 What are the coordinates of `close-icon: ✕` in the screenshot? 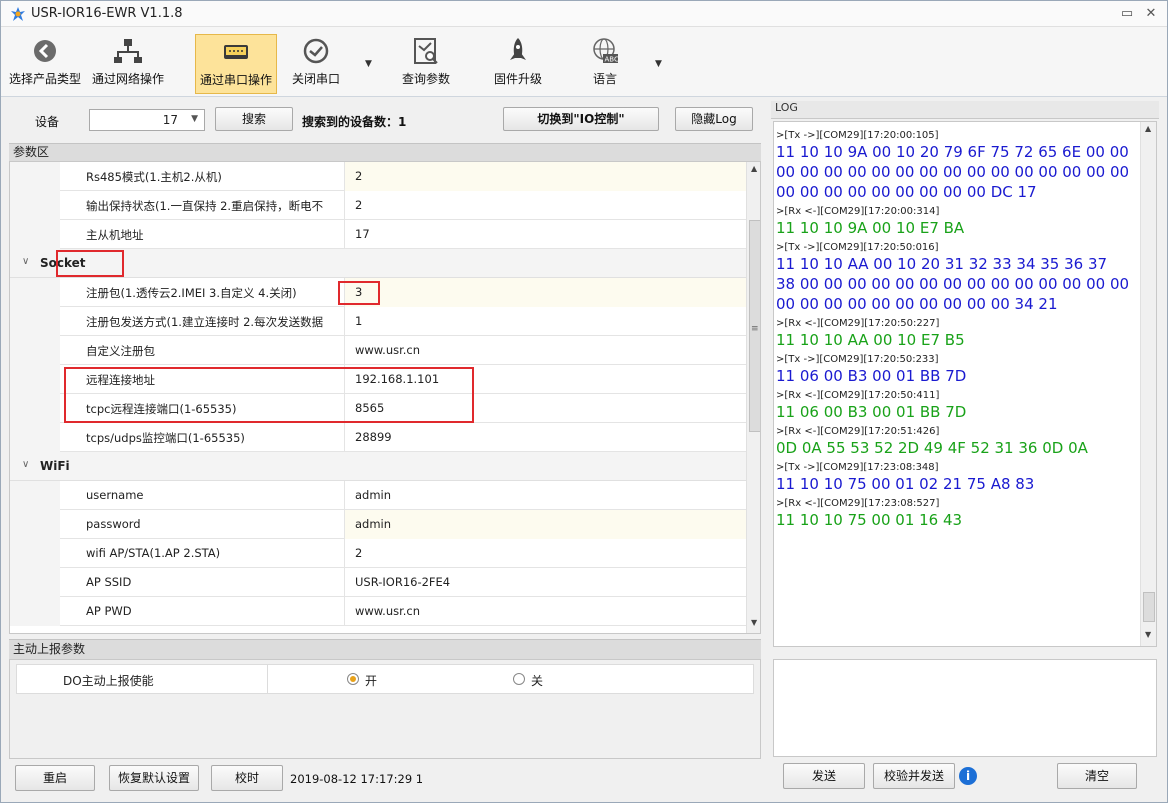 It's located at (1151, 14).